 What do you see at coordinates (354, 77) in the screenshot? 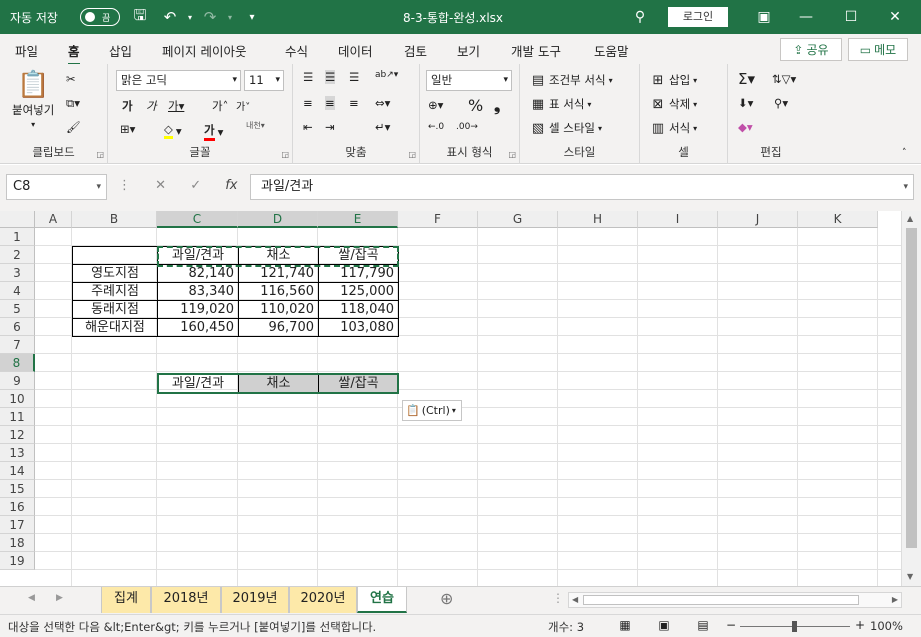
I see `align-bottom-icon: ☰` at bounding box center [354, 77].